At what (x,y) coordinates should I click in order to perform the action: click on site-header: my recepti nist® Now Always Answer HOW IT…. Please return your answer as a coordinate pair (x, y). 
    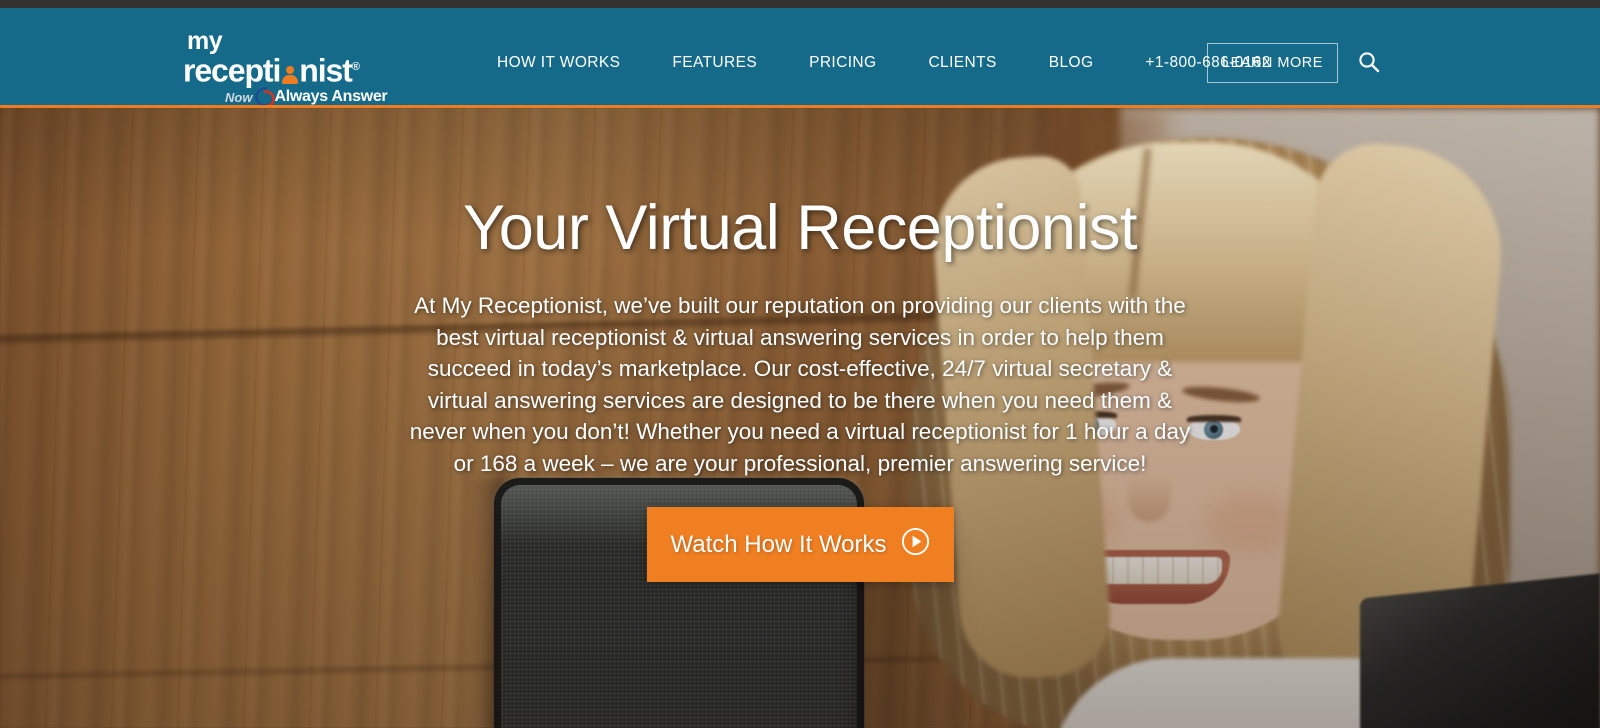
    Looking at the image, I should click on (800, 59).